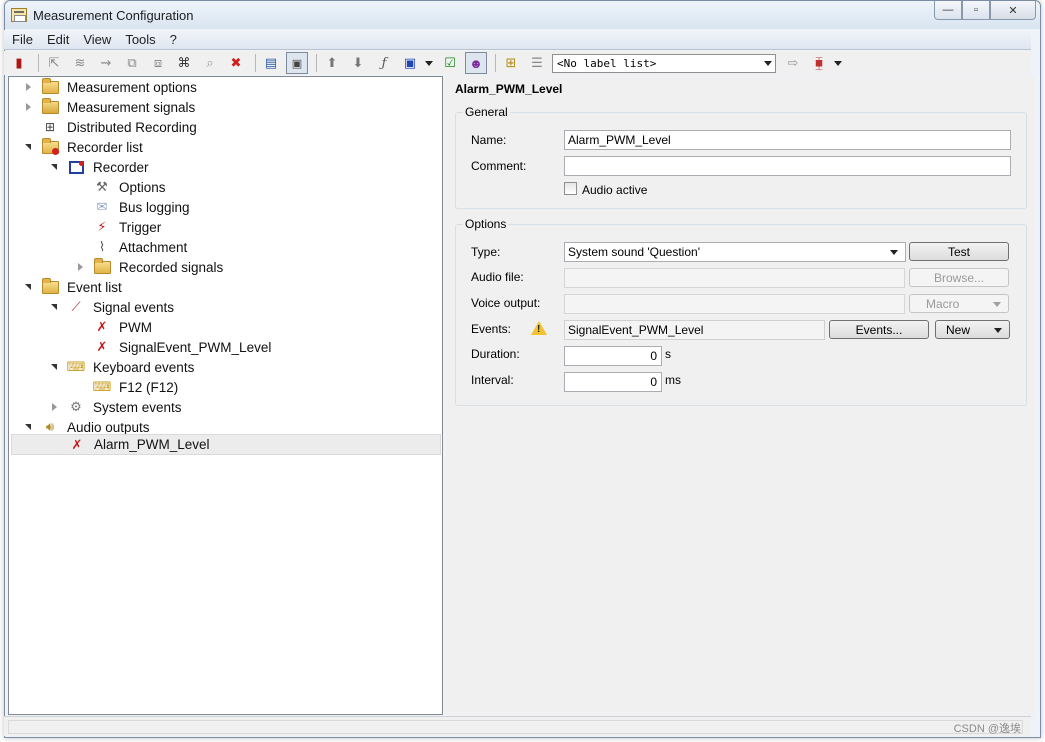 The image size is (1045, 742). I want to click on menu-edit: Edit, so click(58, 39).